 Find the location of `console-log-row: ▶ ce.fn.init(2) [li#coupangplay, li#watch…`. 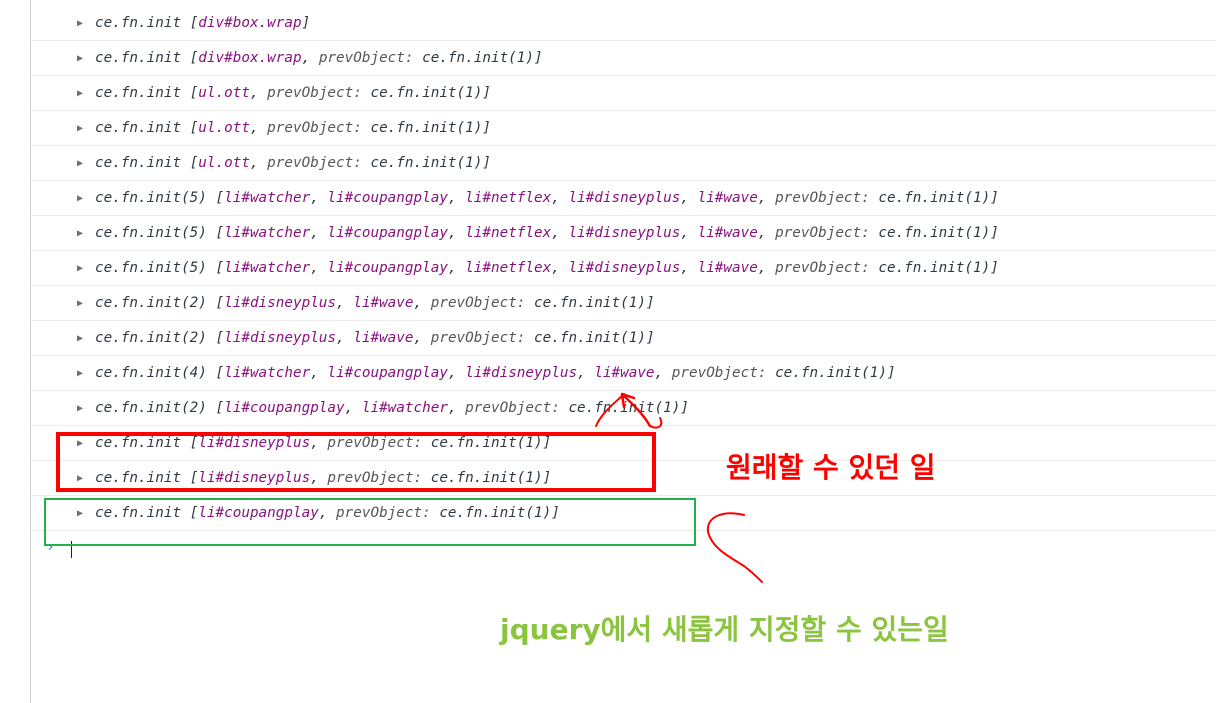

console-log-row: ▶ ce.fn.init(2) [li#coupangplay, li#watch… is located at coordinates (623, 408).